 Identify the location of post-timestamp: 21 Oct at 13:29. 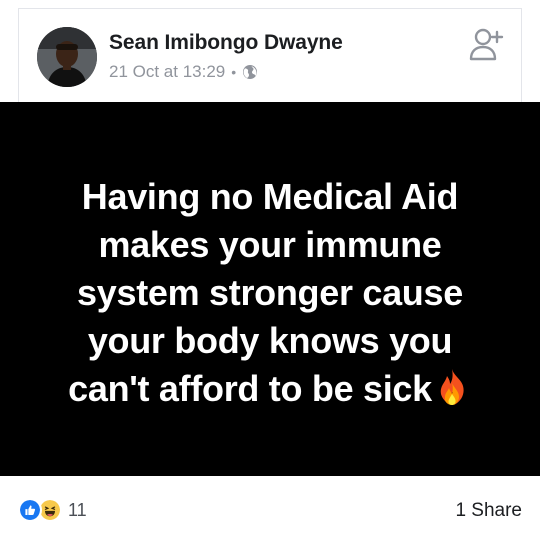
(167, 72).